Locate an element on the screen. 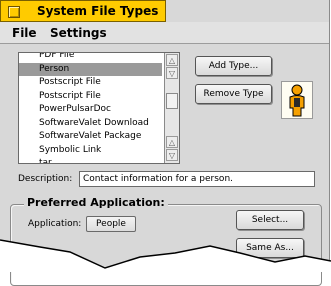 The image size is (331, 286). list-scrollbar: △ ▽ △ ▽ is located at coordinates (171, 108).